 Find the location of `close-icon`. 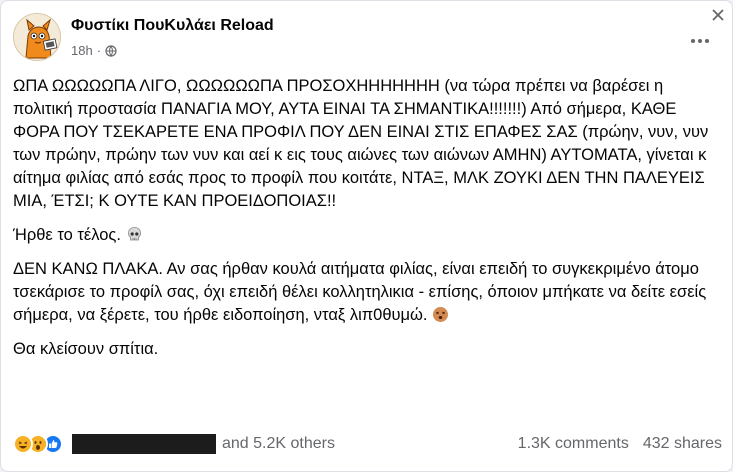

close-icon is located at coordinates (718, 15).